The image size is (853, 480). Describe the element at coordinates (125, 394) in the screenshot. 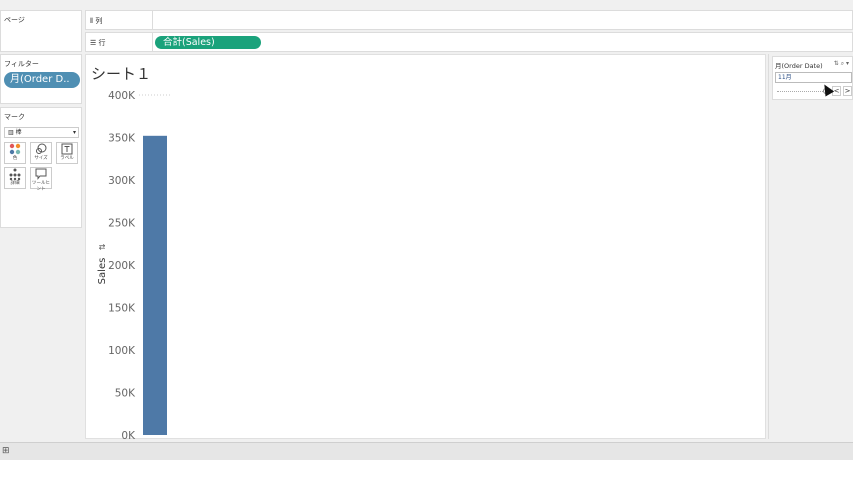

I see `y-tick-label: 50K` at that location.